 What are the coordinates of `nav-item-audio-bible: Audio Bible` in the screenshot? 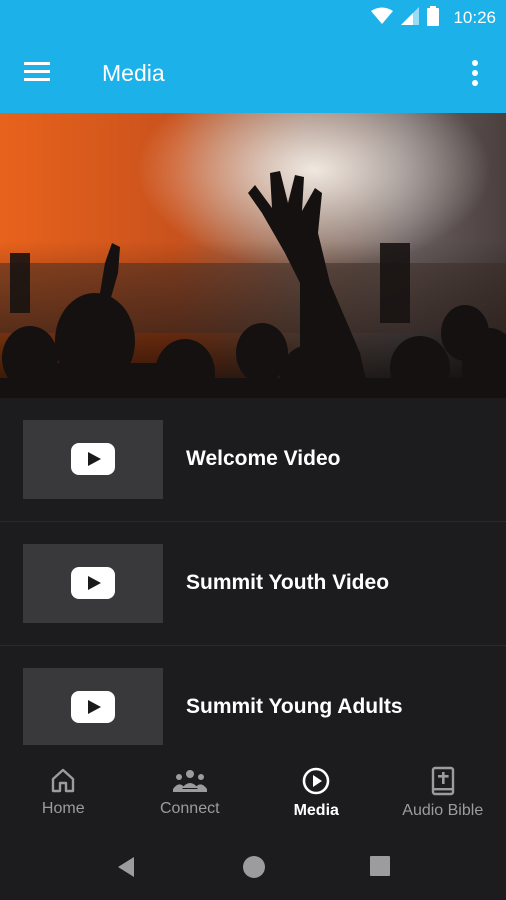 It's located at (443, 789).